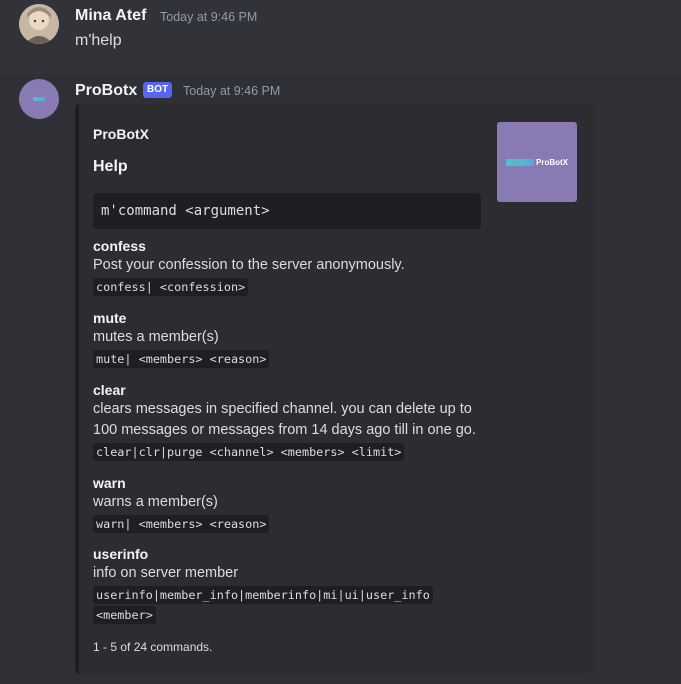 The height and width of the screenshot is (684, 681). What do you see at coordinates (124, 615) in the screenshot?
I see `field-code-continued: <member>` at bounding box center [124, 615].